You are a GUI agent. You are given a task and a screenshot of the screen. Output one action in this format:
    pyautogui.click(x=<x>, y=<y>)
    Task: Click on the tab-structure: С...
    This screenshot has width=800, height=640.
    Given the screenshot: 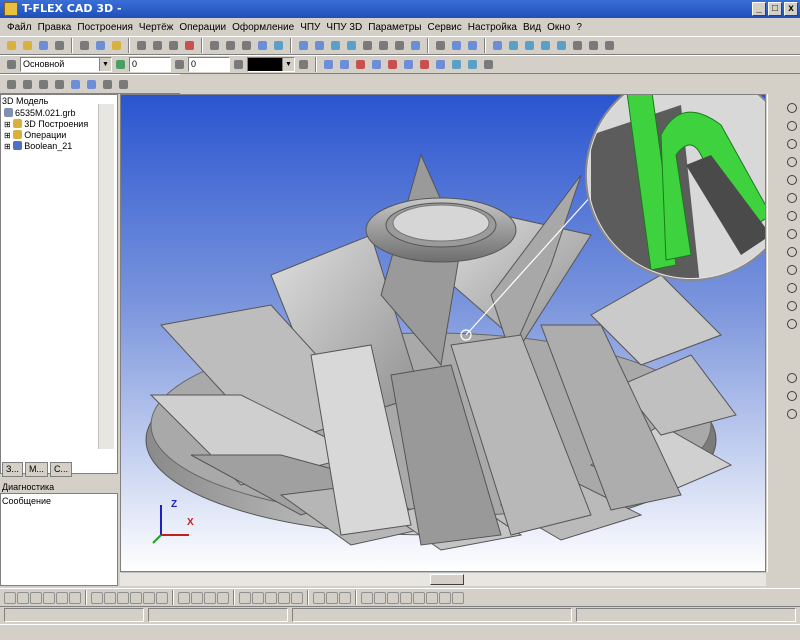 What is the action you would take?
    pyautogui.click(x=60, y=469)
    